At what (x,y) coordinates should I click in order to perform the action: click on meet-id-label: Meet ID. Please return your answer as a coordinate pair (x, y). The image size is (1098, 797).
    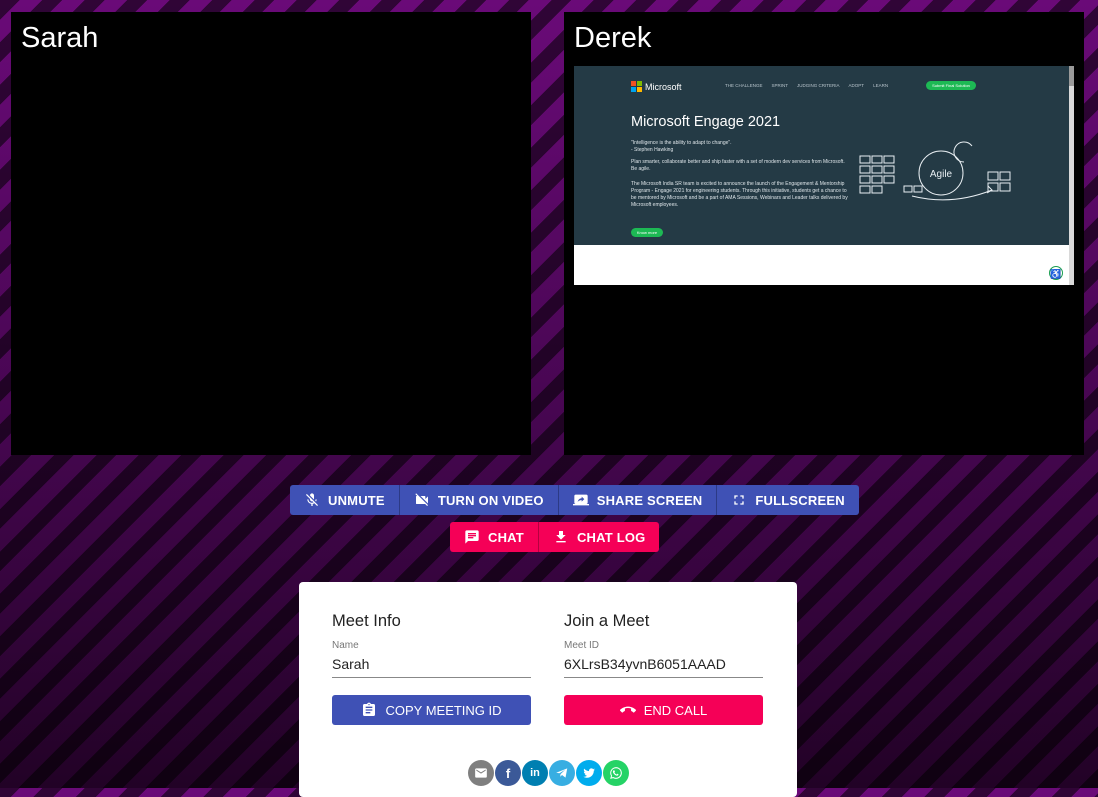
    Looking at the image, I should click on (582, 645).